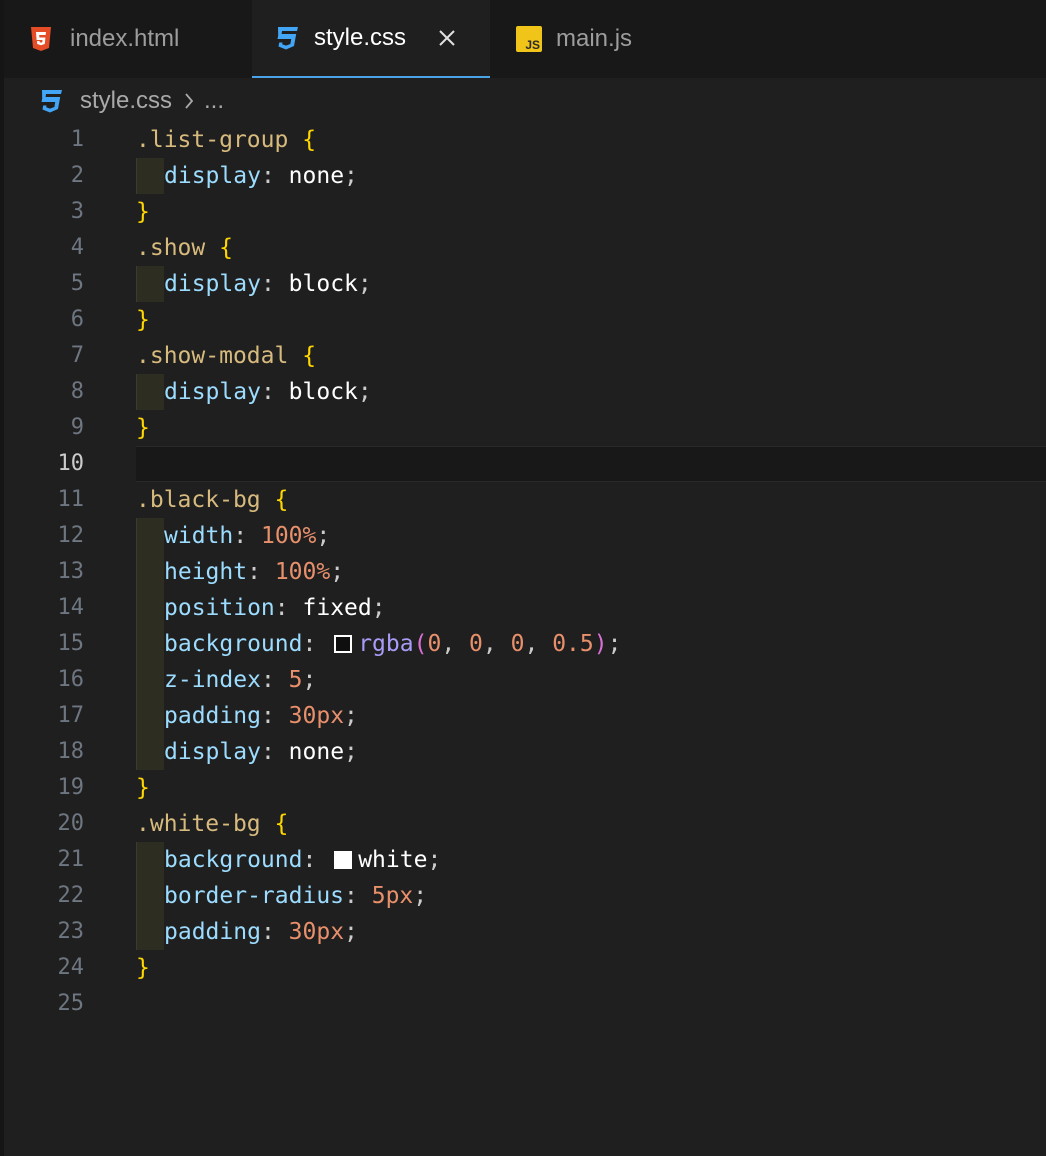 This screenshot has width=1046, height=1156. I want to click on line-number: 21, so click(71, 859).